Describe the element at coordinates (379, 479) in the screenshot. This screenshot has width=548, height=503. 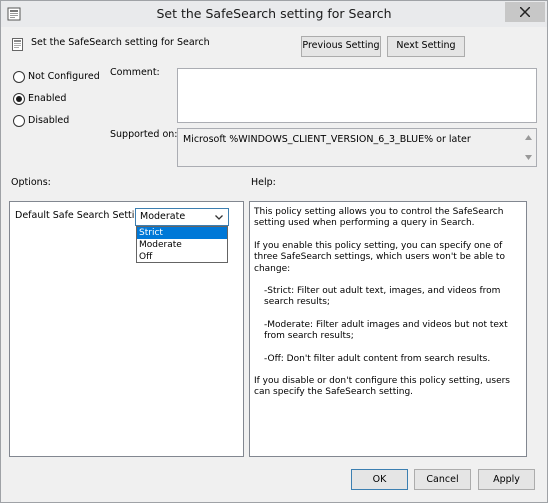
I see `ok-button: OK` at that location.